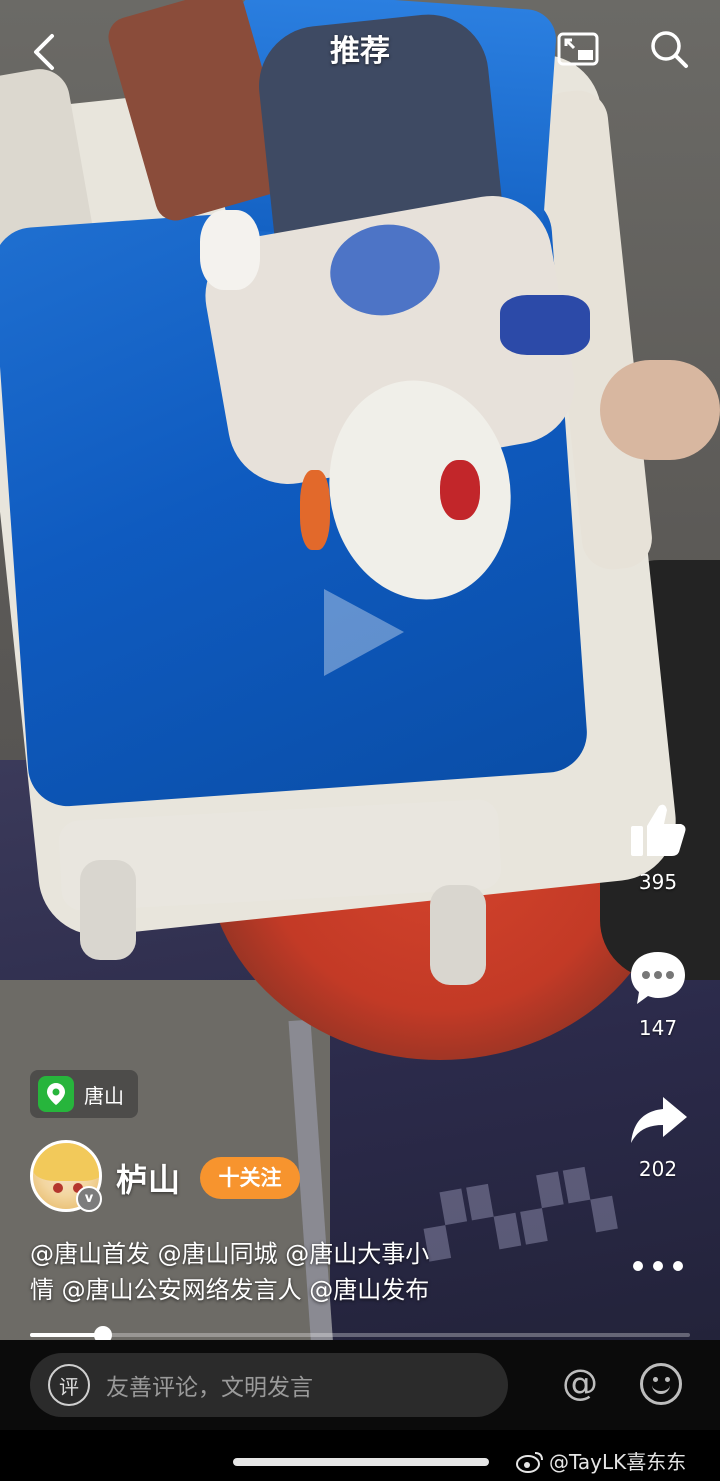  Describe the element at coordinates (580, 1384) in the screenshot. I see `at-icon: @` at that location.